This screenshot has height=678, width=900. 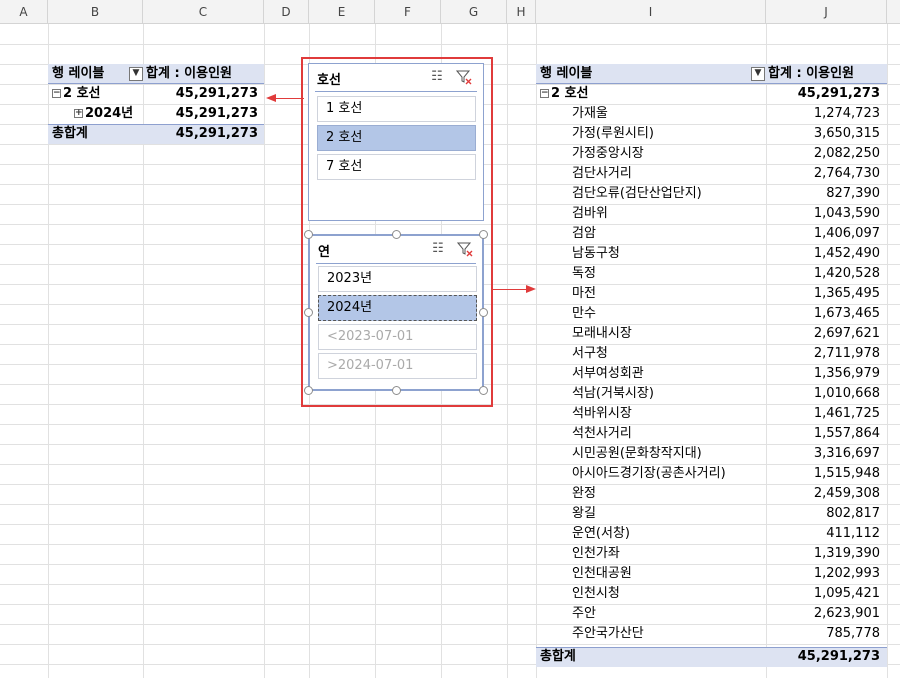 What do you see at coordinates (823, 394) in the screenshot?
I see `station-value: 1,010,668` at bounding box center [823, 394].